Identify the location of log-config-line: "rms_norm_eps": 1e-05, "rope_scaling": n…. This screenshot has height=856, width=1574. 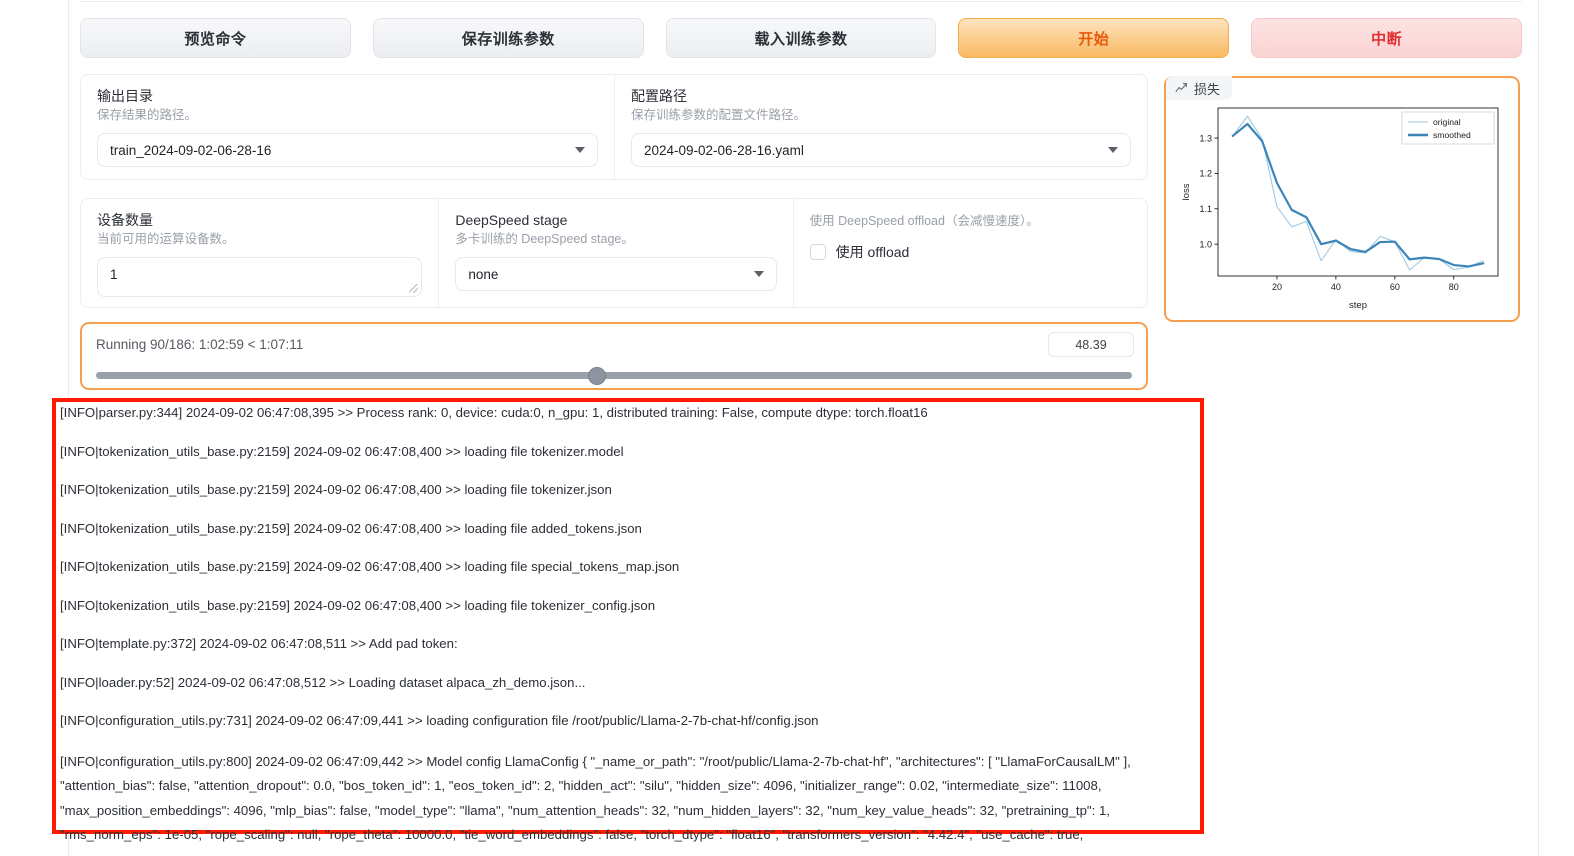
(572, 834).